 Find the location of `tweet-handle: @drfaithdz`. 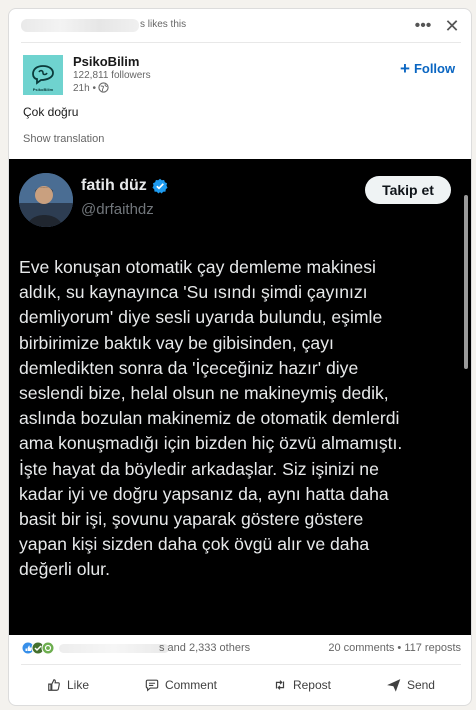

tweet-handle: @drfaithdz is located at coordinates (117, 209).